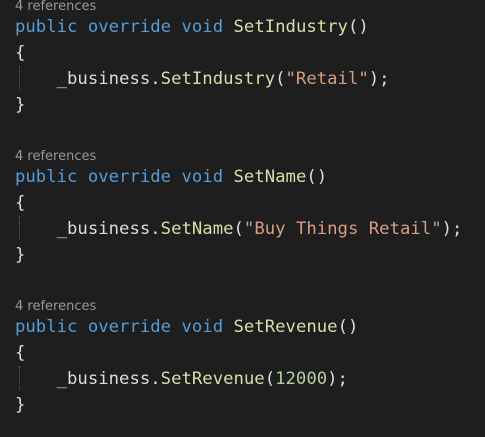 Image resolution: width=485 pixels, height=437 pixels. I want to click on method-name: SetIndustry, so click(290, 27).